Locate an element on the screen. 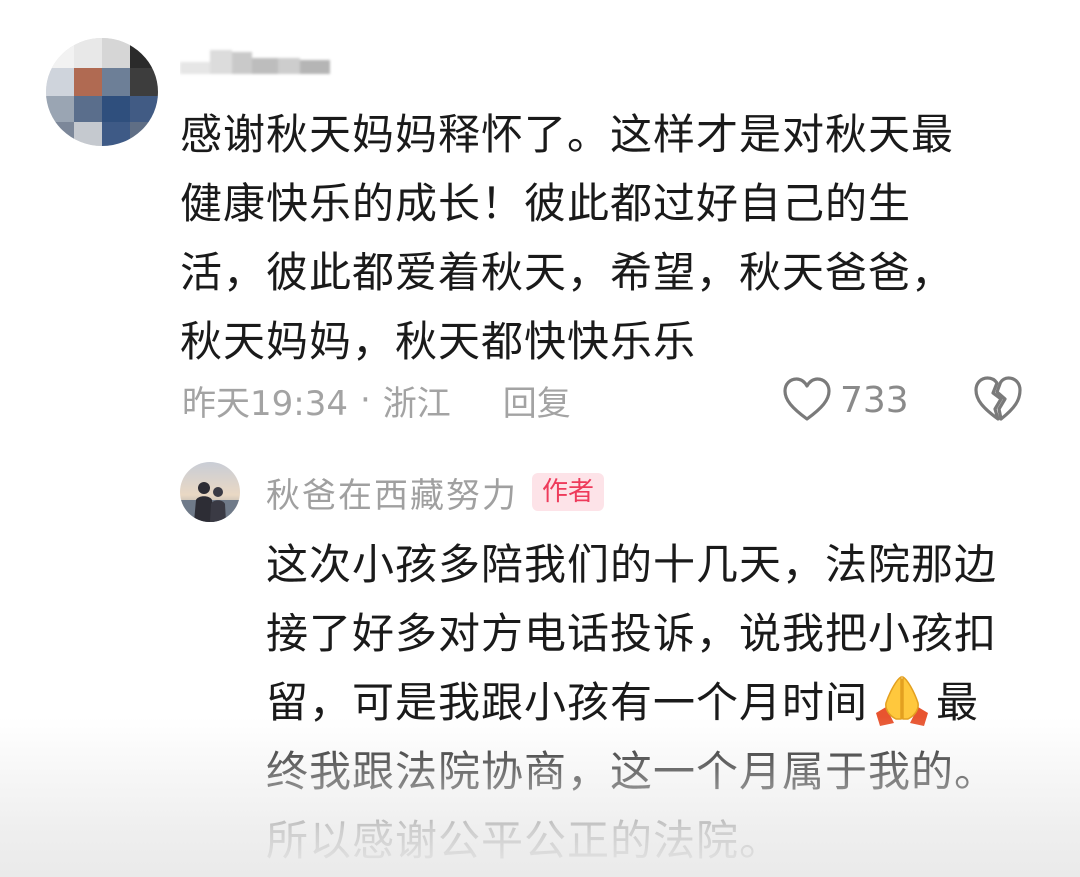 The height and width of the screenshot is (877, 1080). folded-hands-emoji is located at coordinates (902, 700).